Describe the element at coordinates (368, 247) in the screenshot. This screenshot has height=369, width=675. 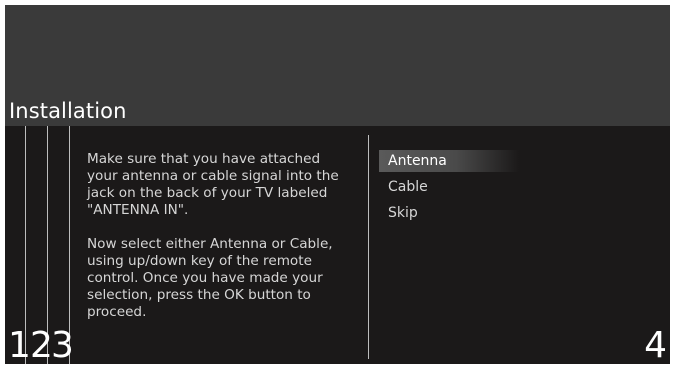
I see `divider-line` at that location.